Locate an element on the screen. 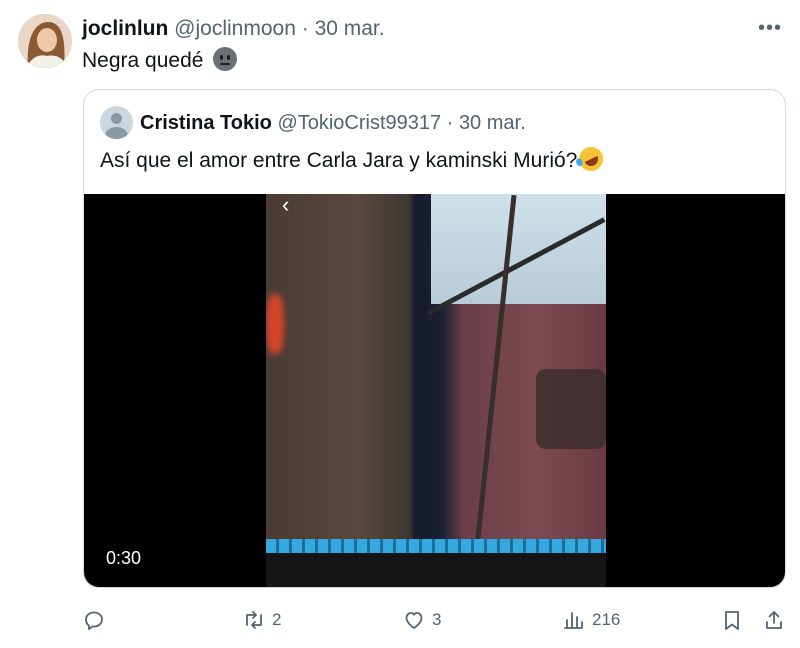  retweet-button: 2 is located at coordinates (261, 620).